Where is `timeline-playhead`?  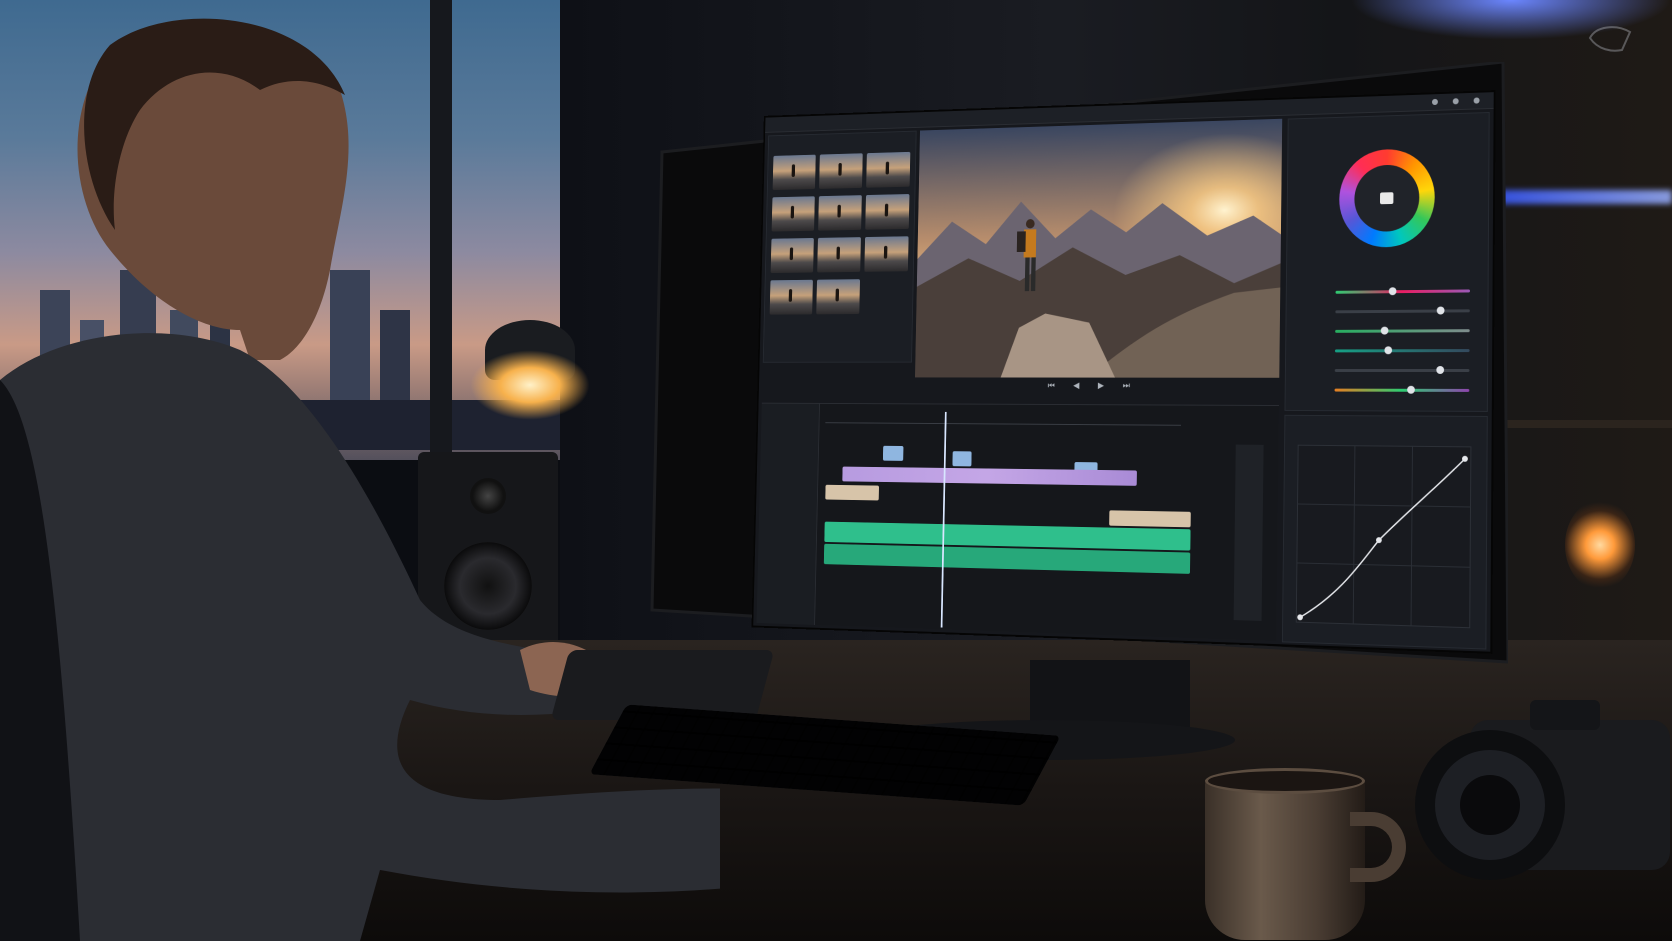 timeline-playhead is located at coordinates (943, 519).